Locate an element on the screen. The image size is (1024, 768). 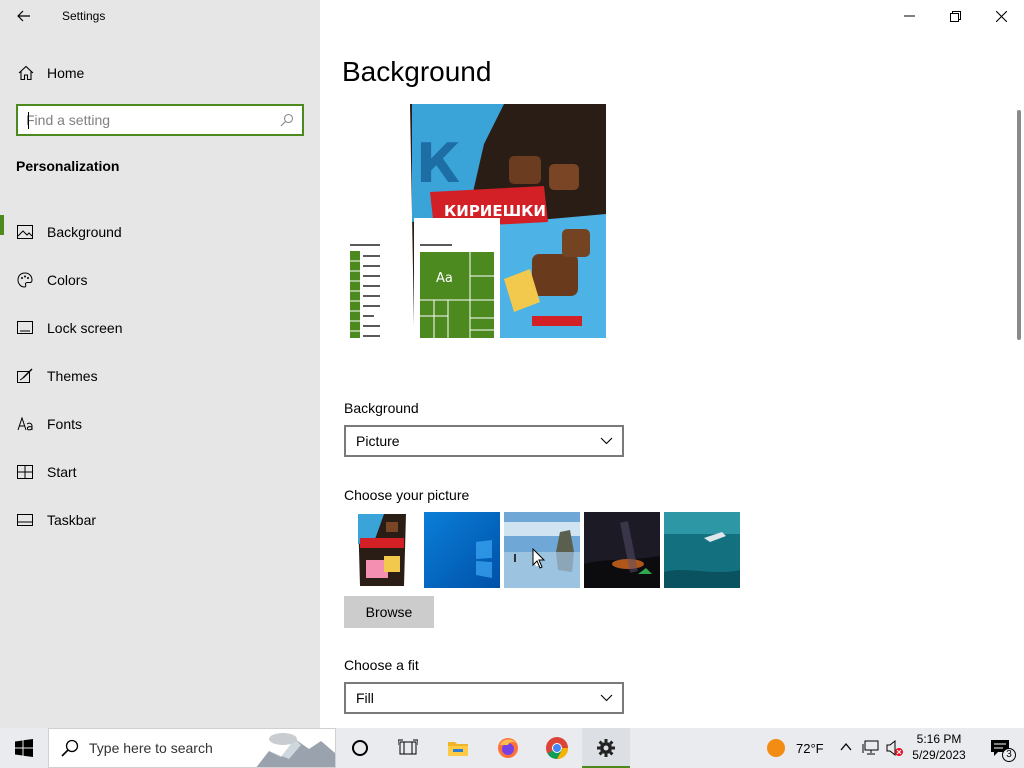
task-view-button is located at coordinates (408, 748).